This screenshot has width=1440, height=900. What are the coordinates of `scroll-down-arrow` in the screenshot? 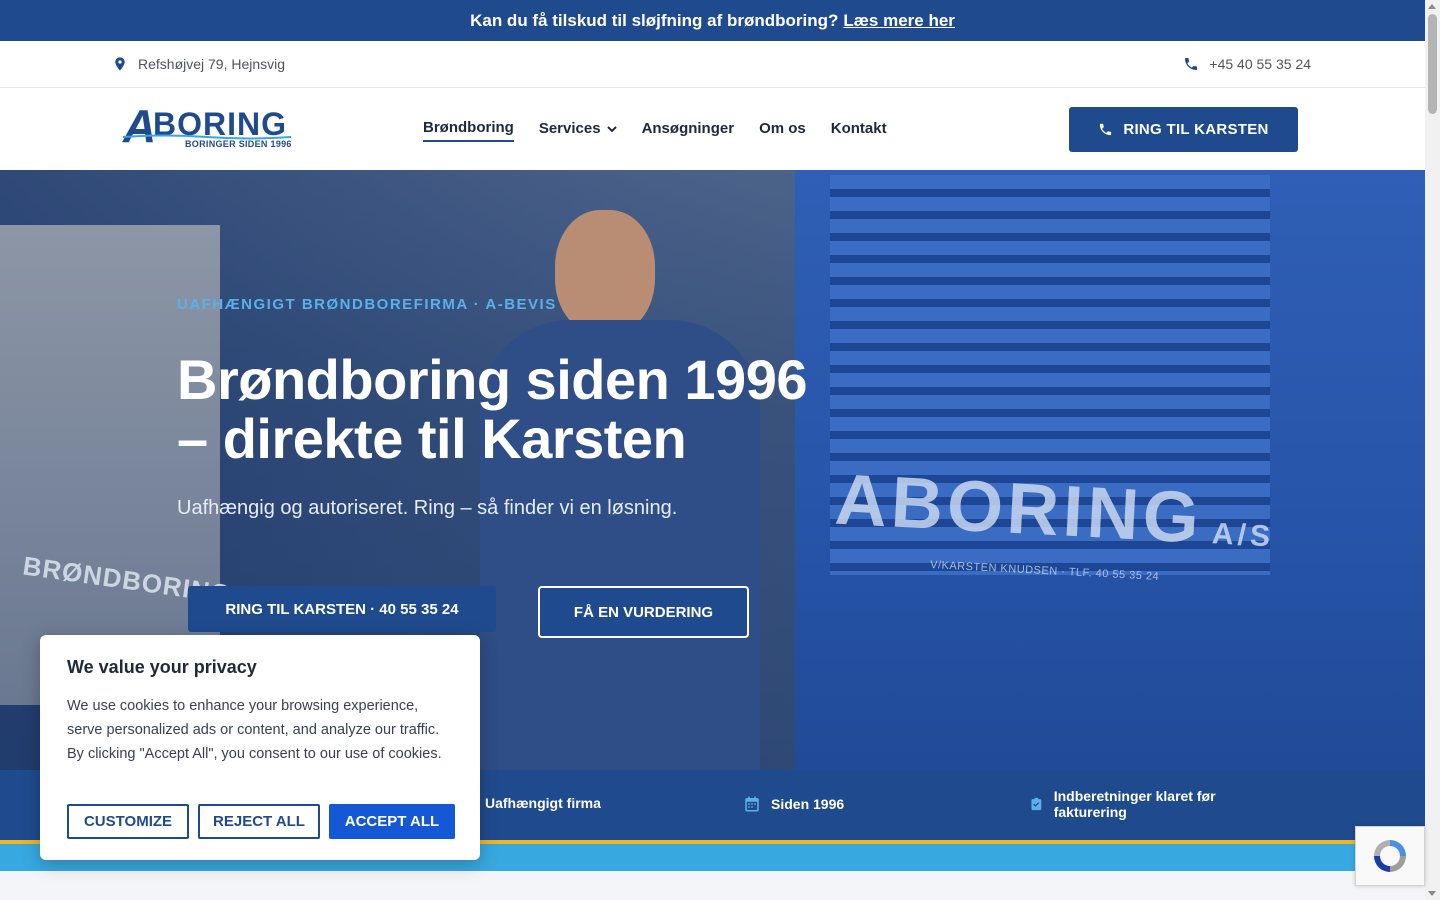 It's located at (1432, 893).